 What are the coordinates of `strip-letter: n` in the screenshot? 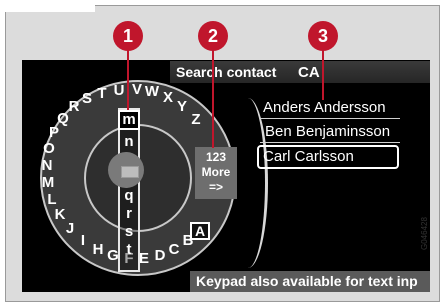 It's located at (129, 142).